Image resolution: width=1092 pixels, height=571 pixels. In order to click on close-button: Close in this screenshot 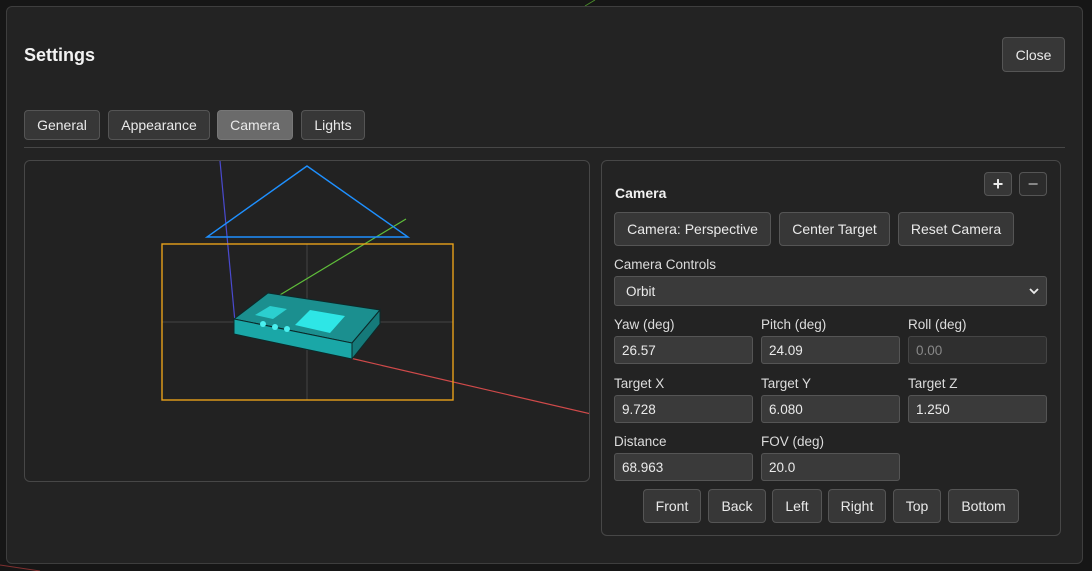, I will do `click(1033, 54)`.